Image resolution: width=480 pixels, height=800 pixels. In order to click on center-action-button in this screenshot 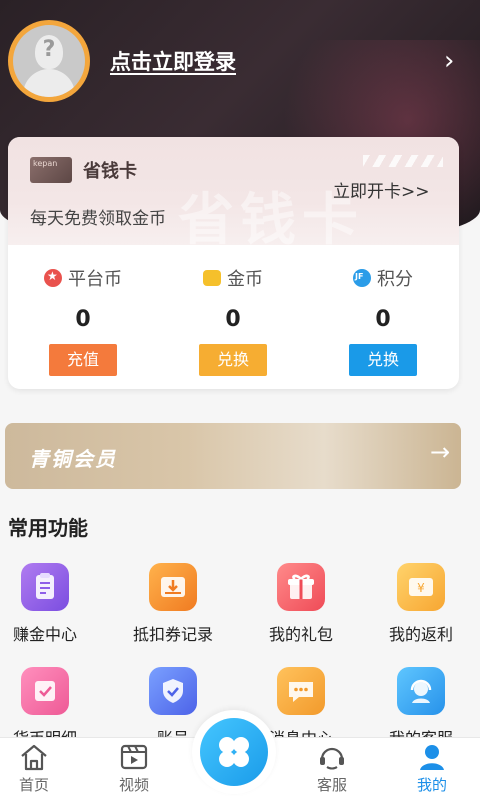, I will do `click(234, 752)`.